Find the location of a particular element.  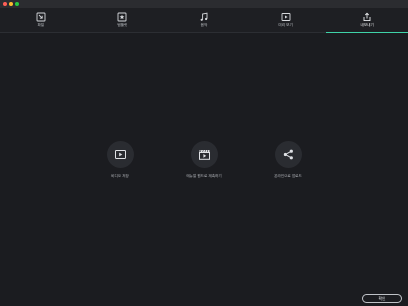

tab-file-label: 파일 is located at coordinates (41, 25).